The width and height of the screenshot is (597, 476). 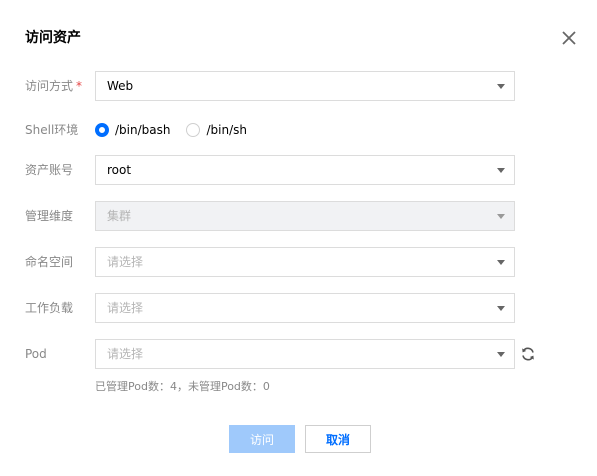 I want to click on required-mark: *, so click(x=79, y=86).